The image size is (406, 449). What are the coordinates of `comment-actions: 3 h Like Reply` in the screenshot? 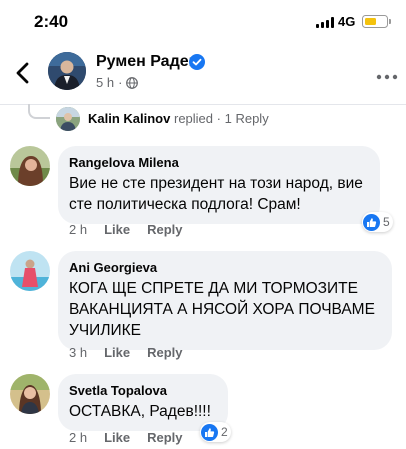 It's located at (126, 352).